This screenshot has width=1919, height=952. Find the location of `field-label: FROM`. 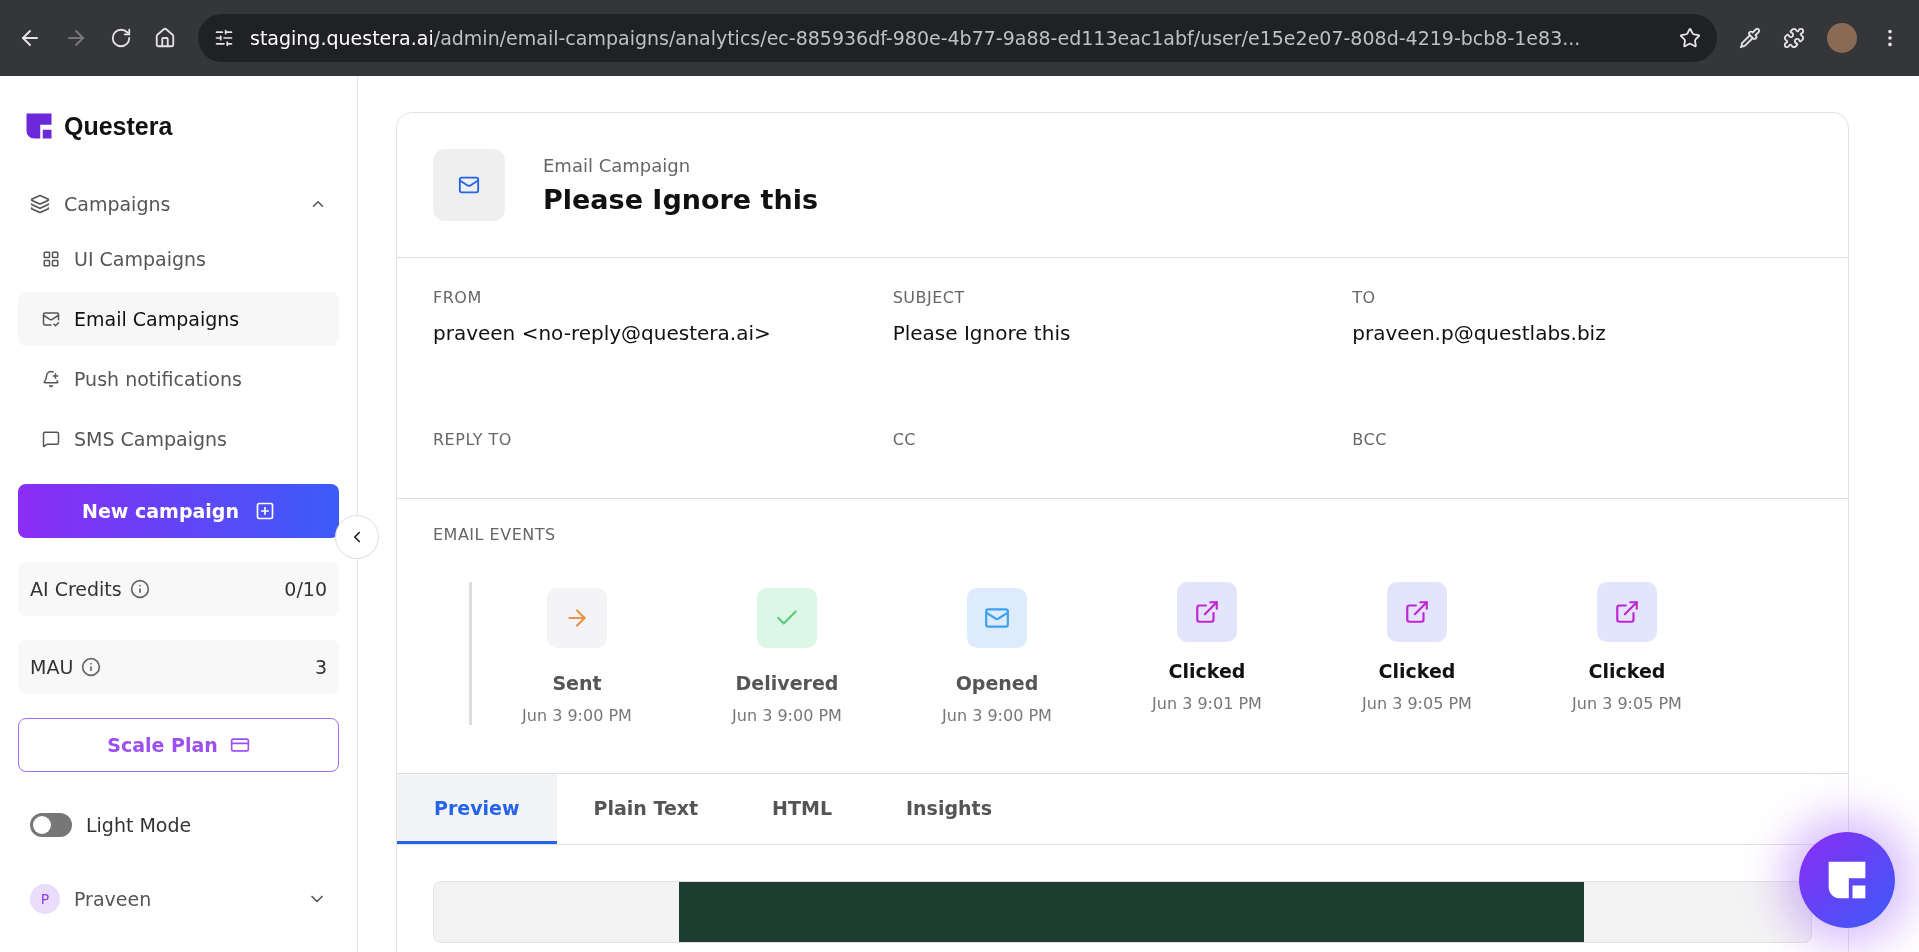

field-label: FROM is located at coordinates (458, 297).